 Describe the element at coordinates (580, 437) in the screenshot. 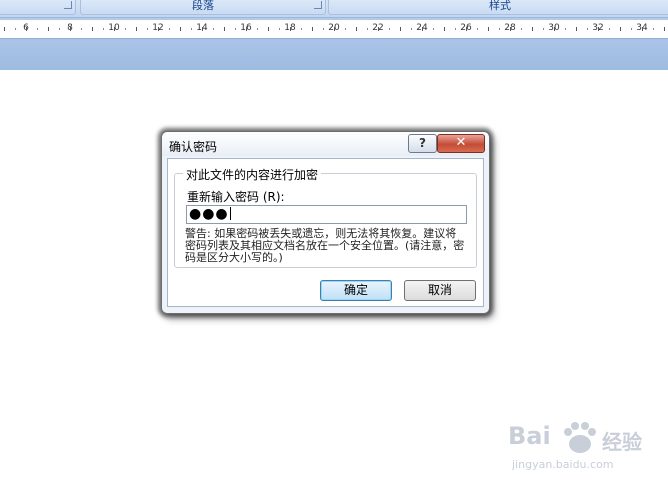

I see `paw-icon` at that location.